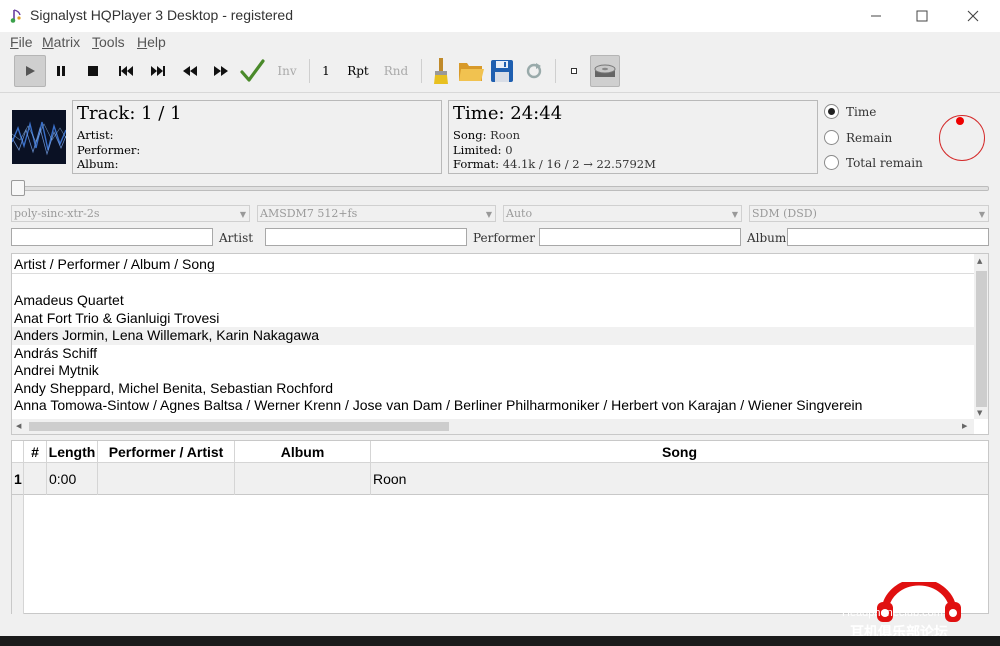 This screenshot has height=646, width=1000. Describe the element at coordinates (979, 413) in the screenshot. I see `scroll-down-icon: ▼` at that location.